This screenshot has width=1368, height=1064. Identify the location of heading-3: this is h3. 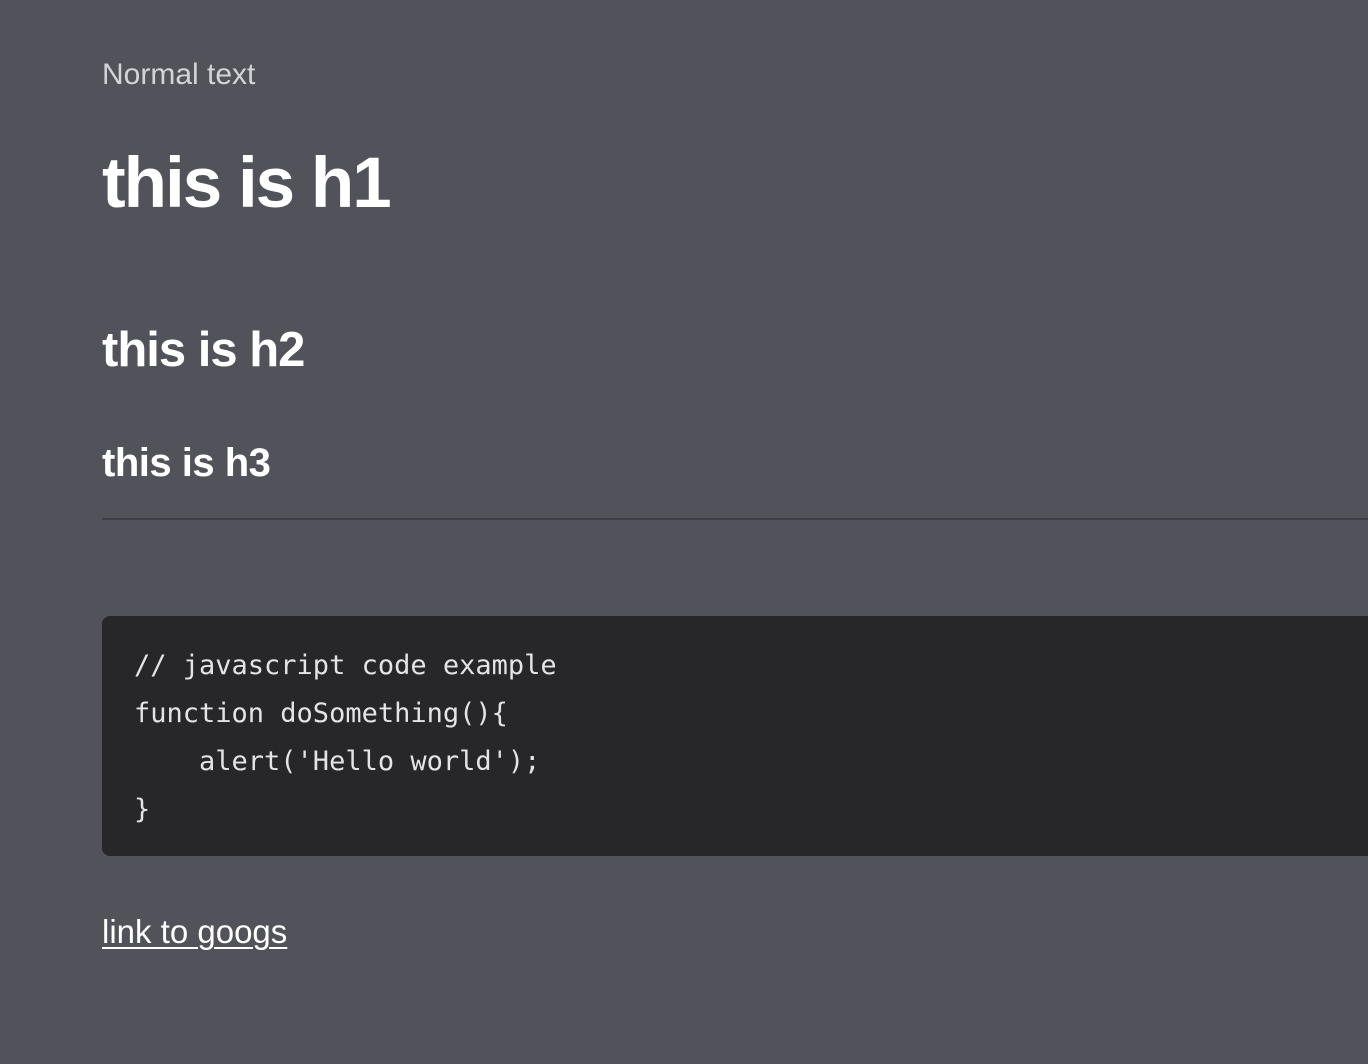
(186, 463).